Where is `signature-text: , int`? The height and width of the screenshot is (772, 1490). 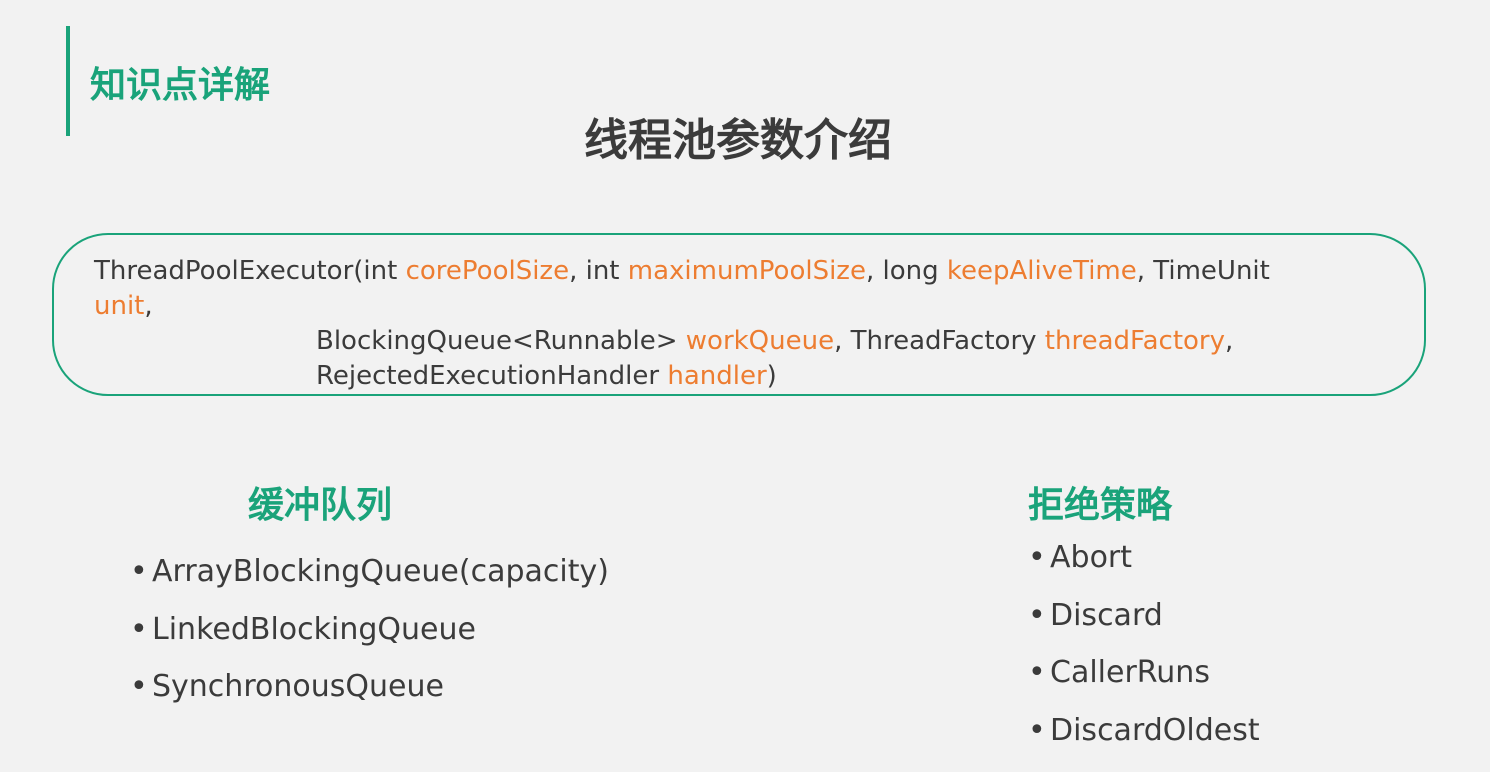
signature-text: , int is located at coordinates (598, 271).